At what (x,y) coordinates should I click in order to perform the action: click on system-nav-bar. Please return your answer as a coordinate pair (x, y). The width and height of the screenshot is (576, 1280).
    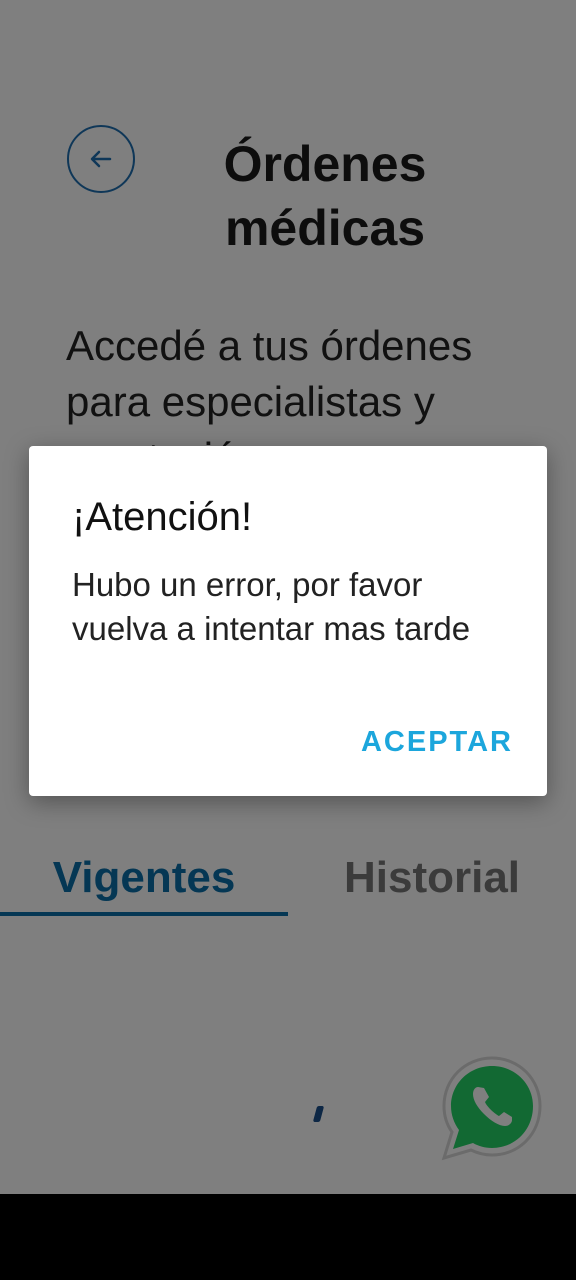
    Looking at the image, I should click on (288, 1237).